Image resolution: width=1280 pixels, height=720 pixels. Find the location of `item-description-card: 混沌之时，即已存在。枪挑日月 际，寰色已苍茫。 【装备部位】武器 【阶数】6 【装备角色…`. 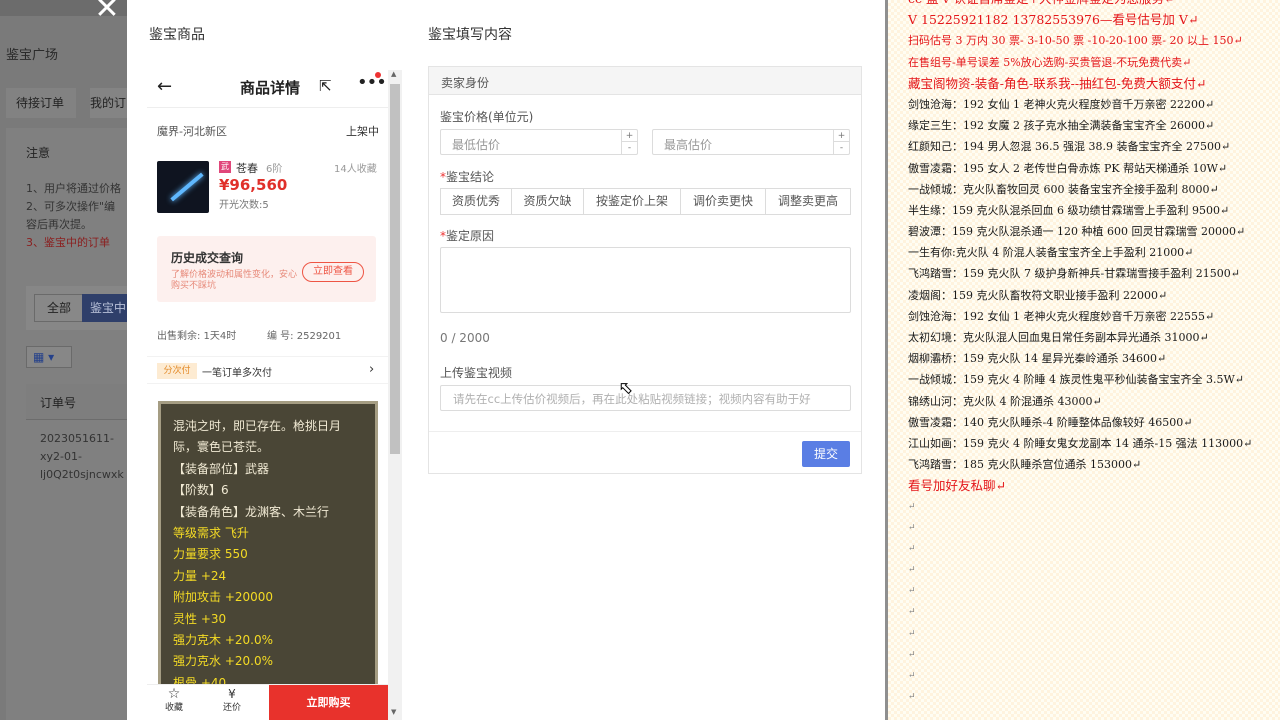

item-description-card: 混沌之时，即已存在。枪挑日月 际，寰色已苍茫。 【装备部位】武器 【阶数】6 【装备角色… is located at coordinates (268, 551).